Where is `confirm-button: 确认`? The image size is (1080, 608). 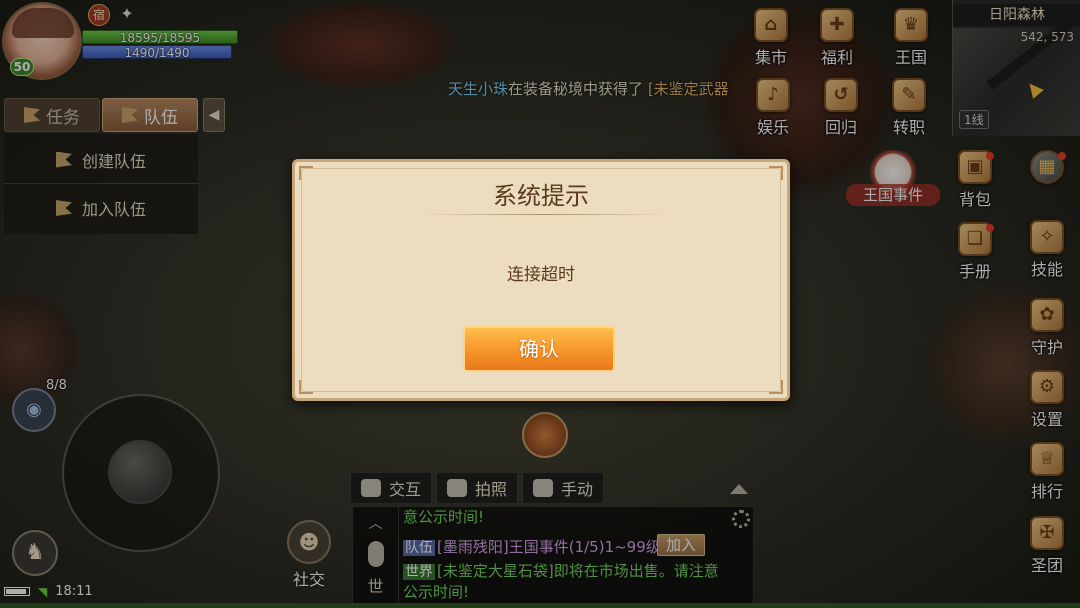
confirm-button: 确认 is located at coordinates (539, 349).